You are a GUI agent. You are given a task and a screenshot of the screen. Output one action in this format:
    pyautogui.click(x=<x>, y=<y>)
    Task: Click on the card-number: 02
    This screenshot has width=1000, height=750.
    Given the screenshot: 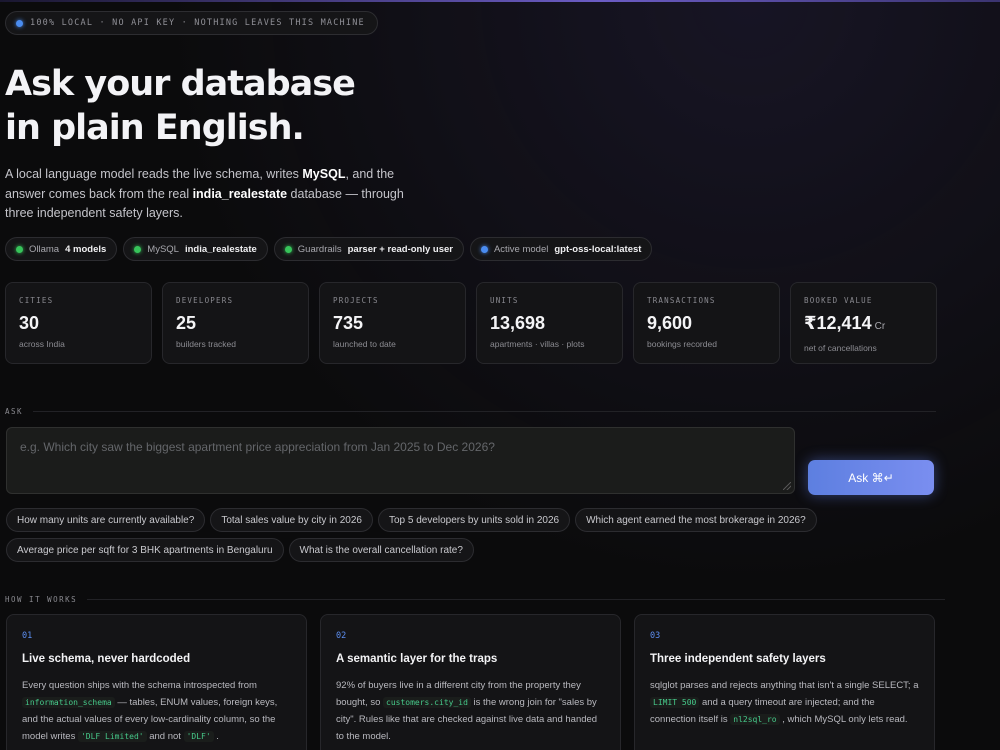 What is the action you would take?
    pyautogui.click(x=341, y=636)
    